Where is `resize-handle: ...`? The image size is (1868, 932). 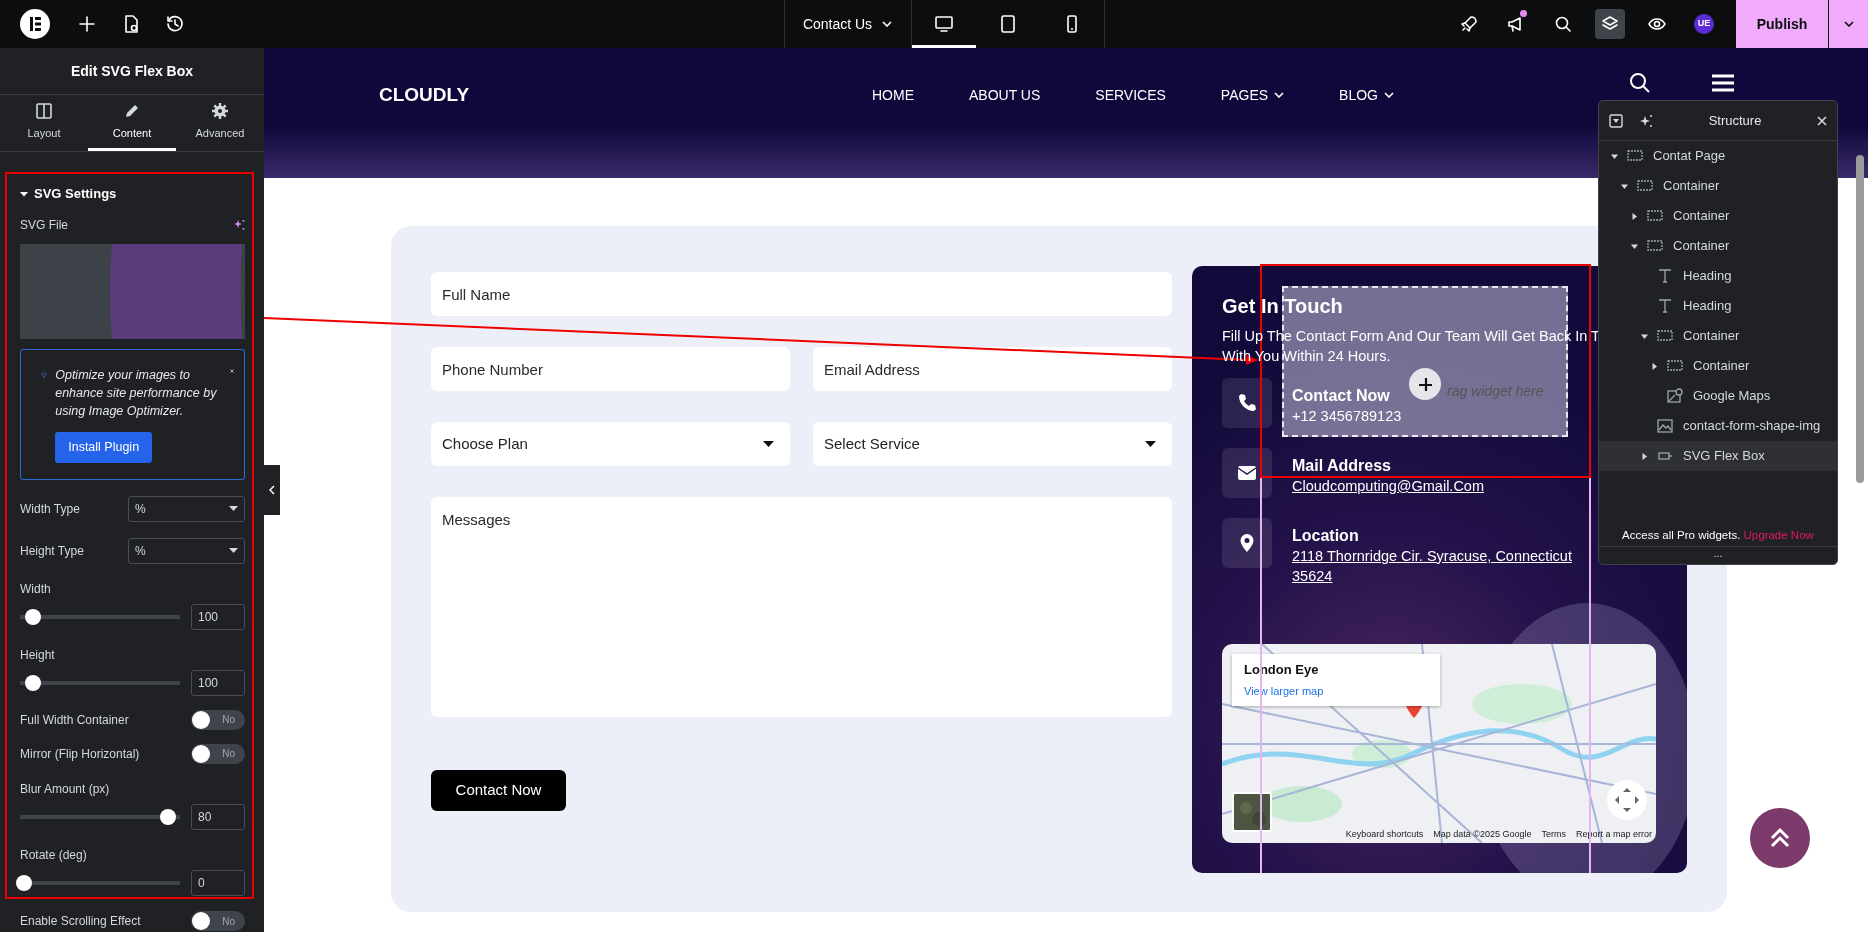
resize-handle: ... is located at coordinates (1718, 555).